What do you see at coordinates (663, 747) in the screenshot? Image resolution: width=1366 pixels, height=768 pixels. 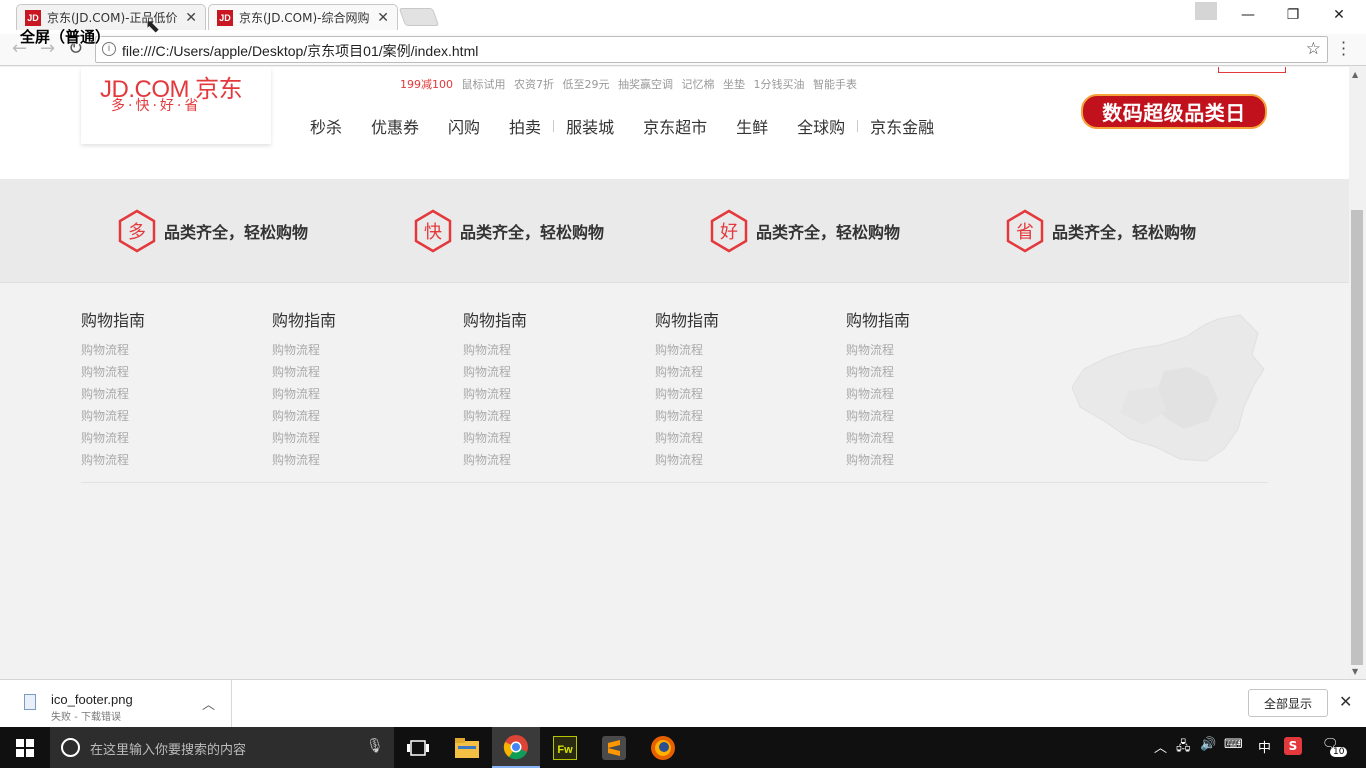 I see `firefox-icon` at bounding box center [663, 747].